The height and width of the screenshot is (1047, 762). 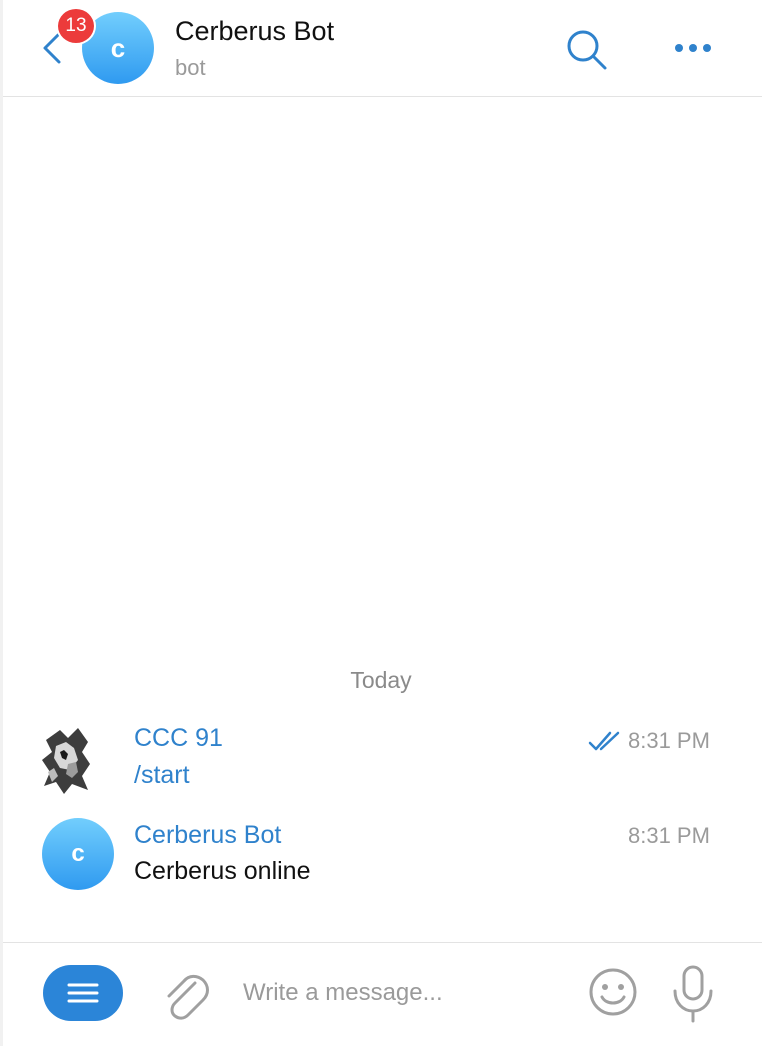 I want to click on message-sender: CCC 91, so click(x=178, y=738).